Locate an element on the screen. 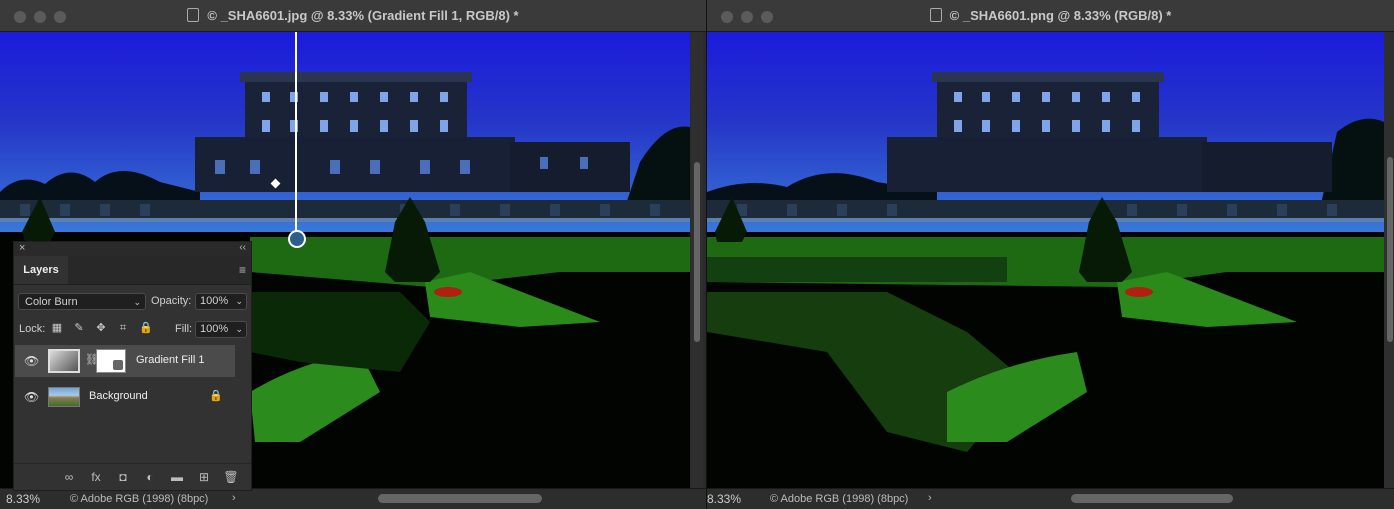  lock-position-icon: ✥ is located at coordinates (101, 328).